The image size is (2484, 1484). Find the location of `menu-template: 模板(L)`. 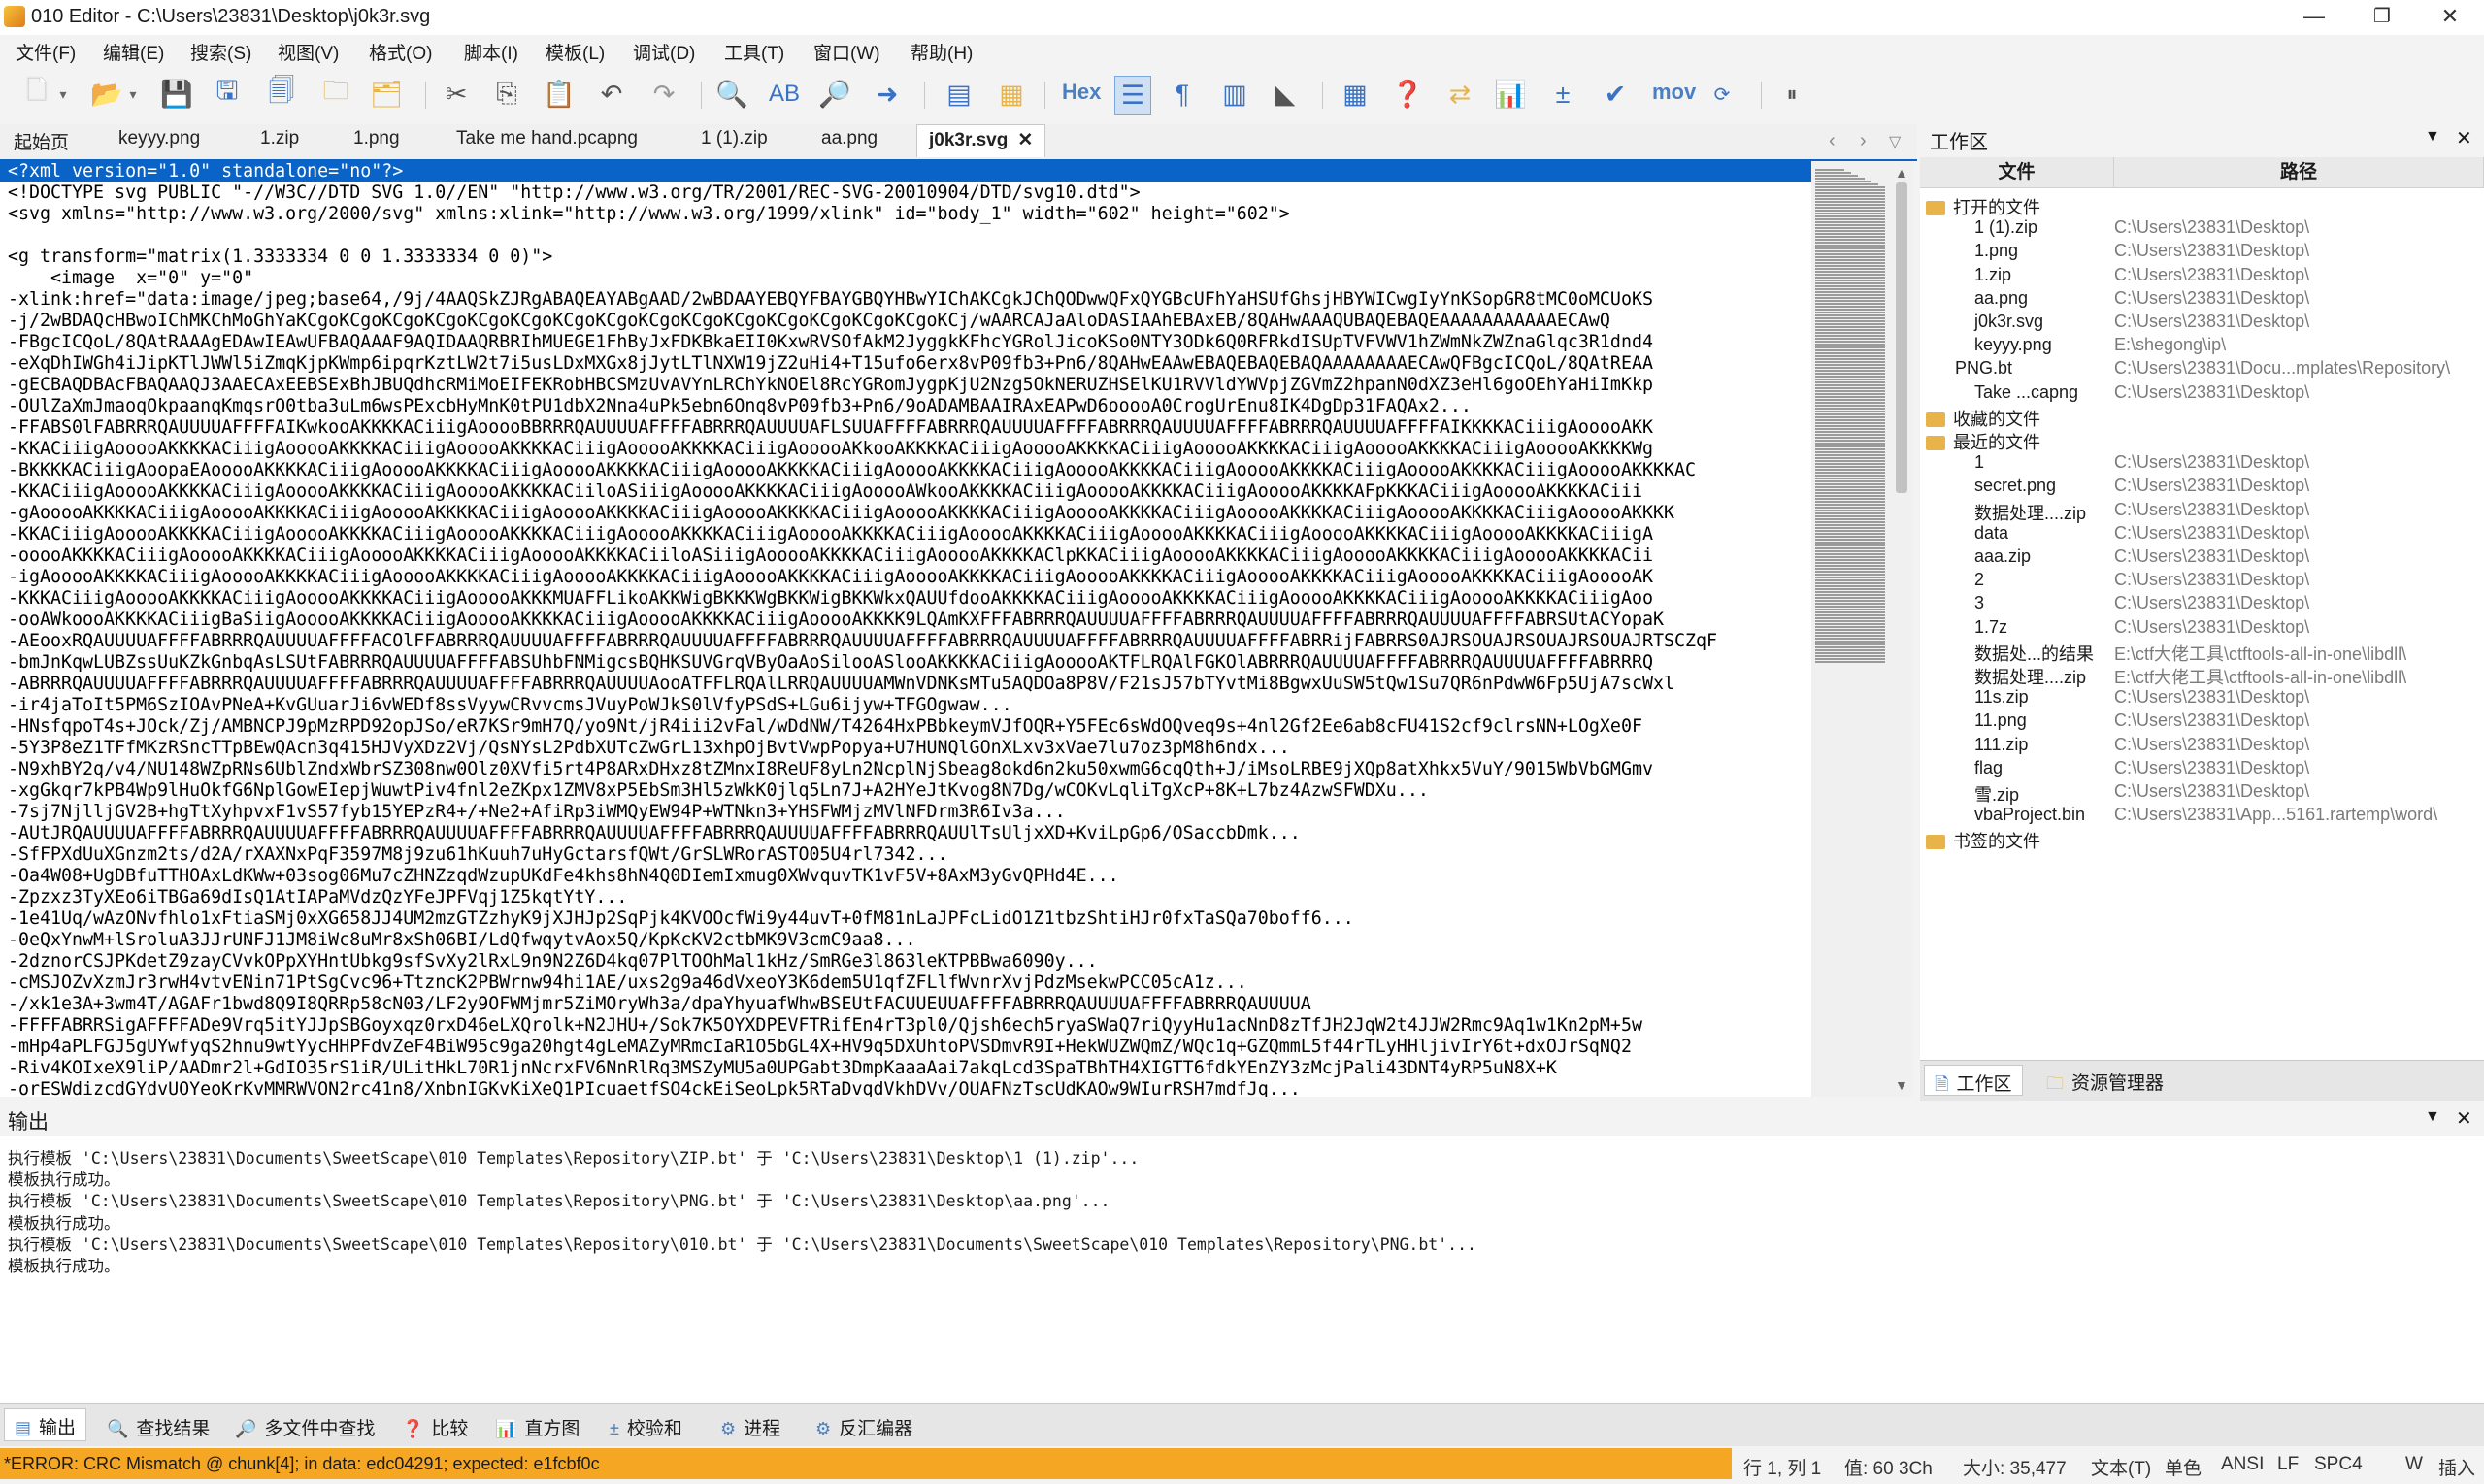

menu-template: 模板(L) is located at coordinates (575, 52).